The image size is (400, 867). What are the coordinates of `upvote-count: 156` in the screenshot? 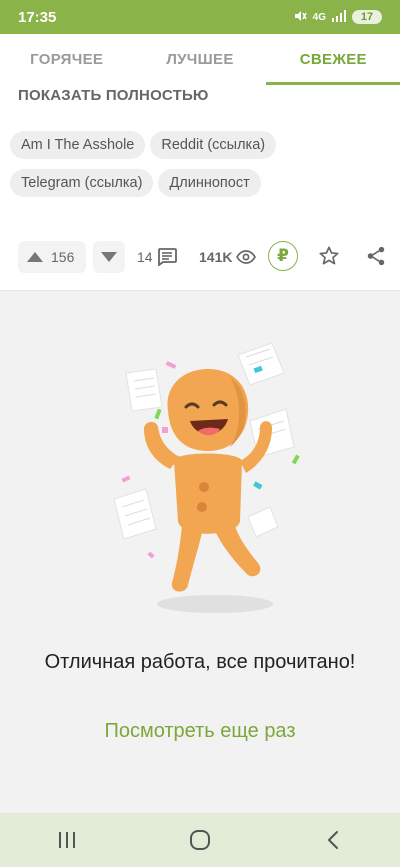 It's located at (63, 257).